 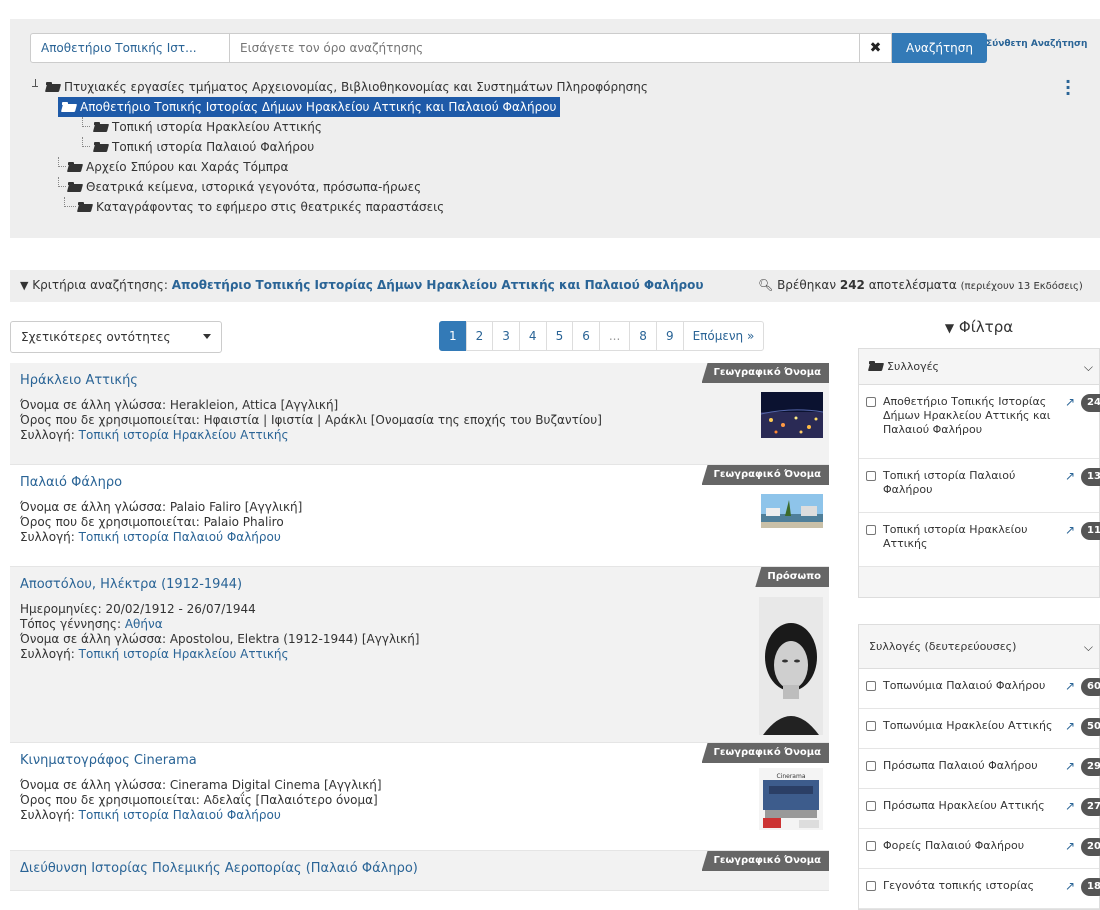 I want to click on field-label: Όρος που δε χρησιμοποιείται:, so click(x=110, y=800).